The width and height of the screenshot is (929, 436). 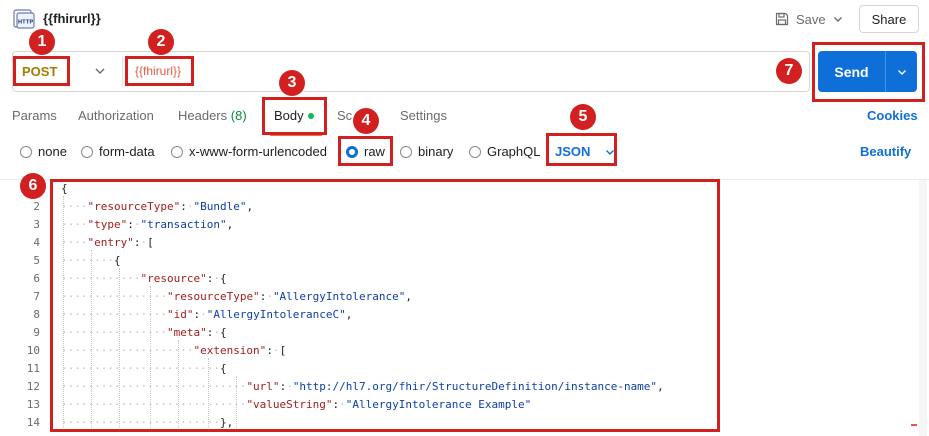 I want to click on line-number: 8, so click(x=36, y=314).